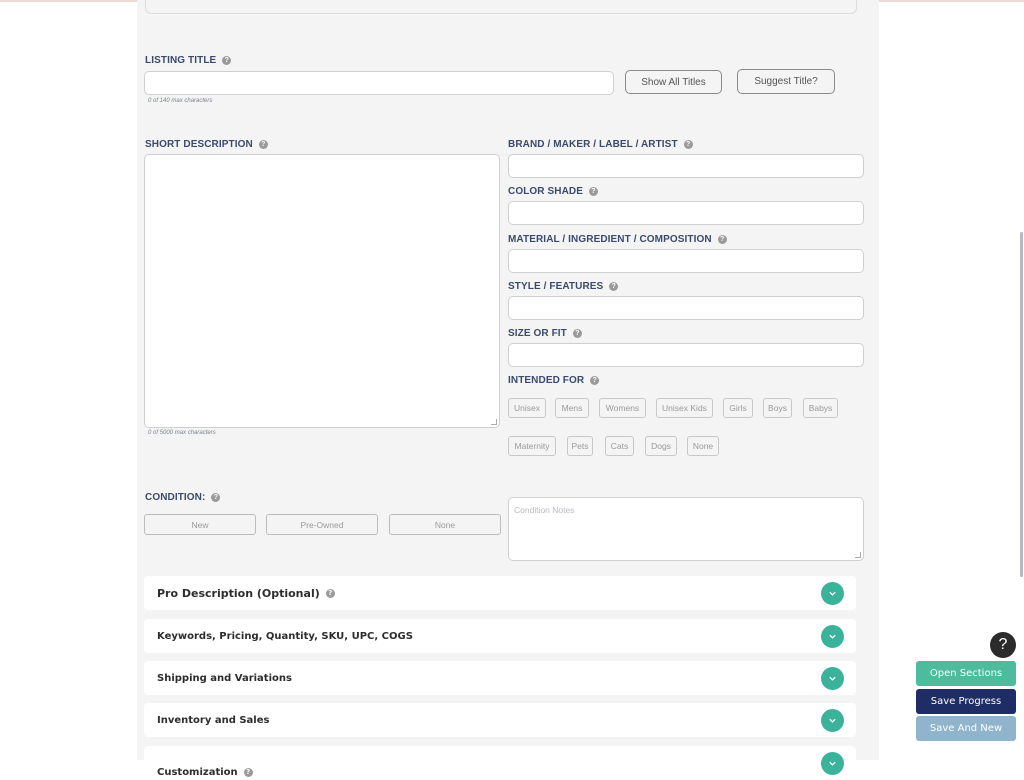 The height and width of the screenshot is (780, 1024). I want to click on previous-field-box, so click(501, 7).